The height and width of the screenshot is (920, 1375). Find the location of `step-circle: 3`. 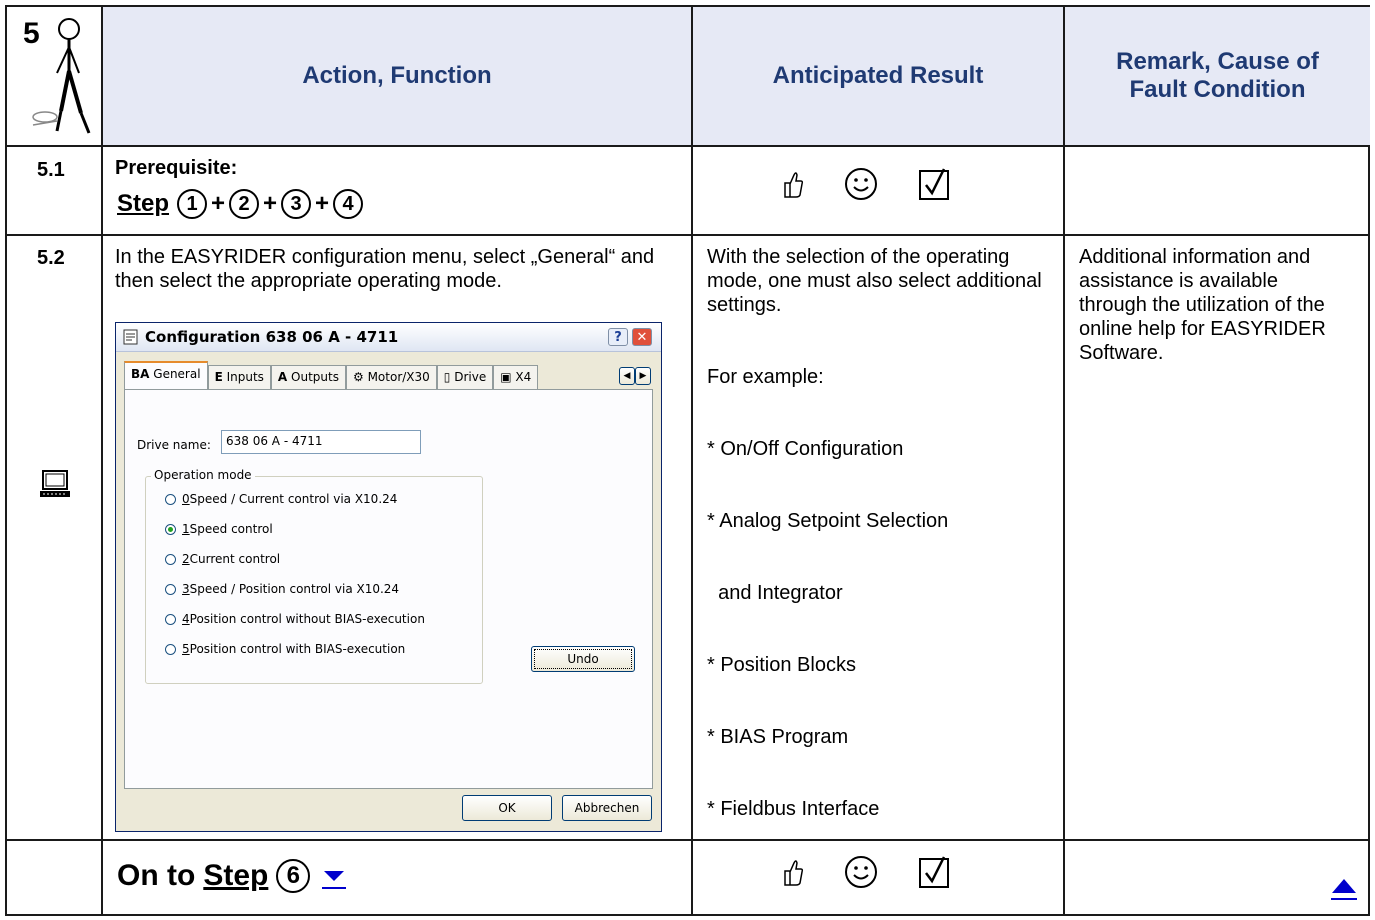

step-circle: 3 is located at coordinates (296, 204).